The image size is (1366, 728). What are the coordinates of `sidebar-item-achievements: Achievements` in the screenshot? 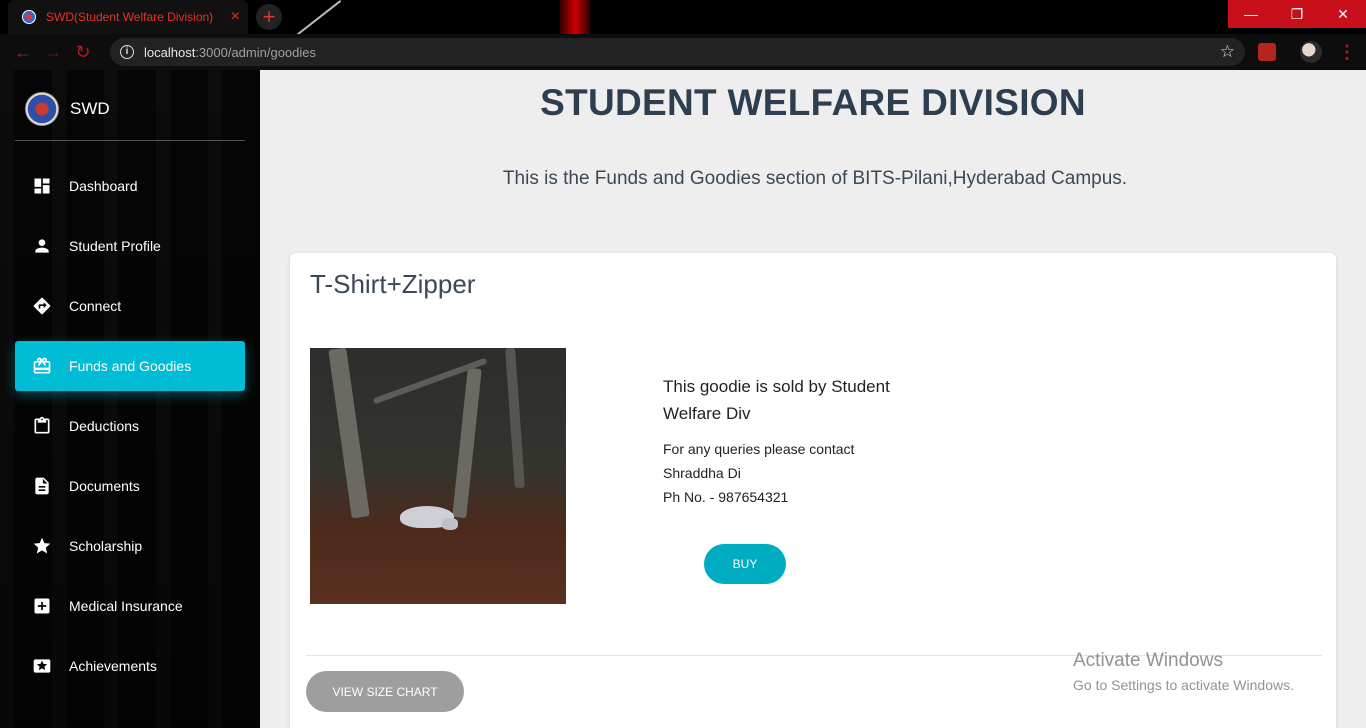 It's located at (130, 666).